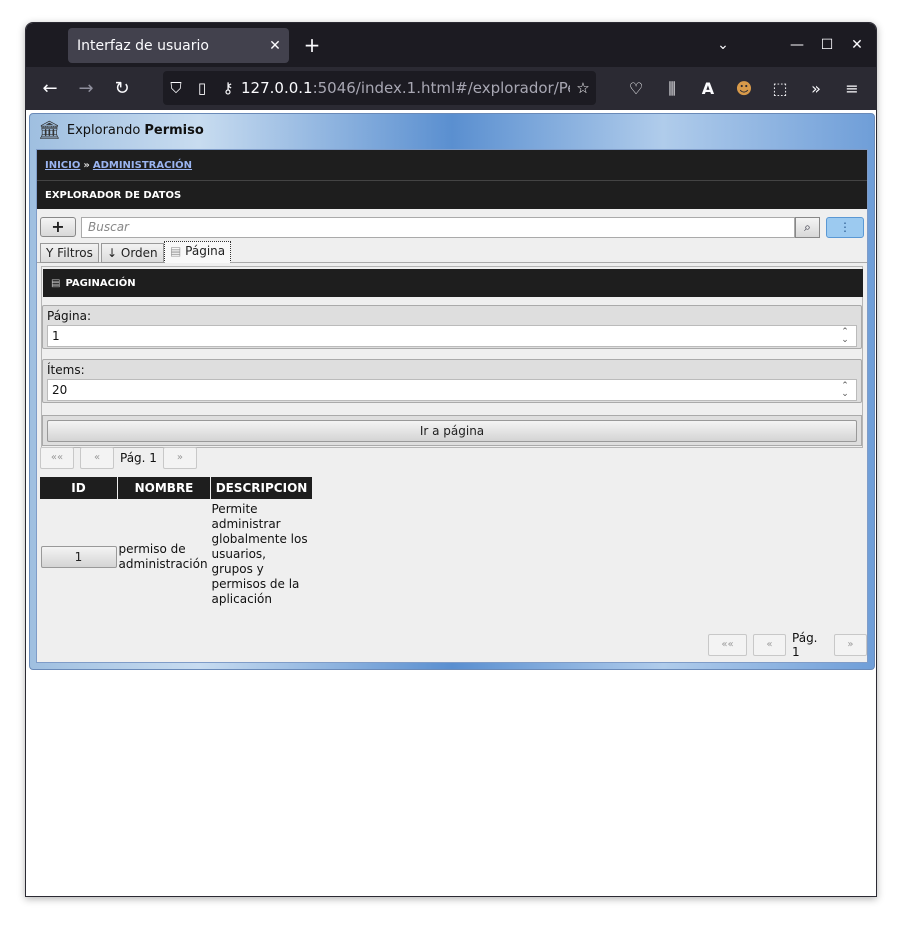 The height and width of the screenshot is (925, 902). Describe the element at coordinates (261, 488) in the screenshot. I see `column-header-descripcion: DESCRIPCION` at that location.